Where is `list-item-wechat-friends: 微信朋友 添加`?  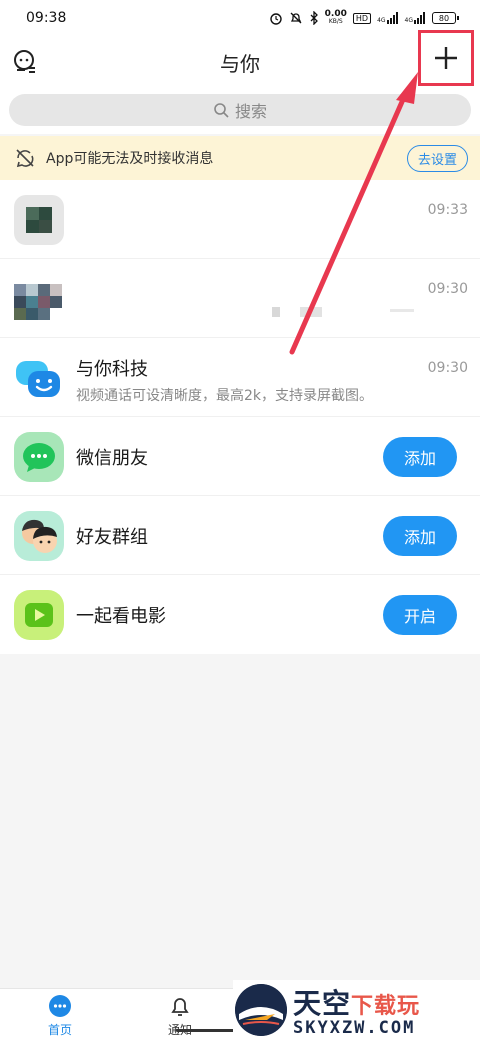
list-item-wechat-friends: 微信朋友 添加 is located at coordinates (240, 456).